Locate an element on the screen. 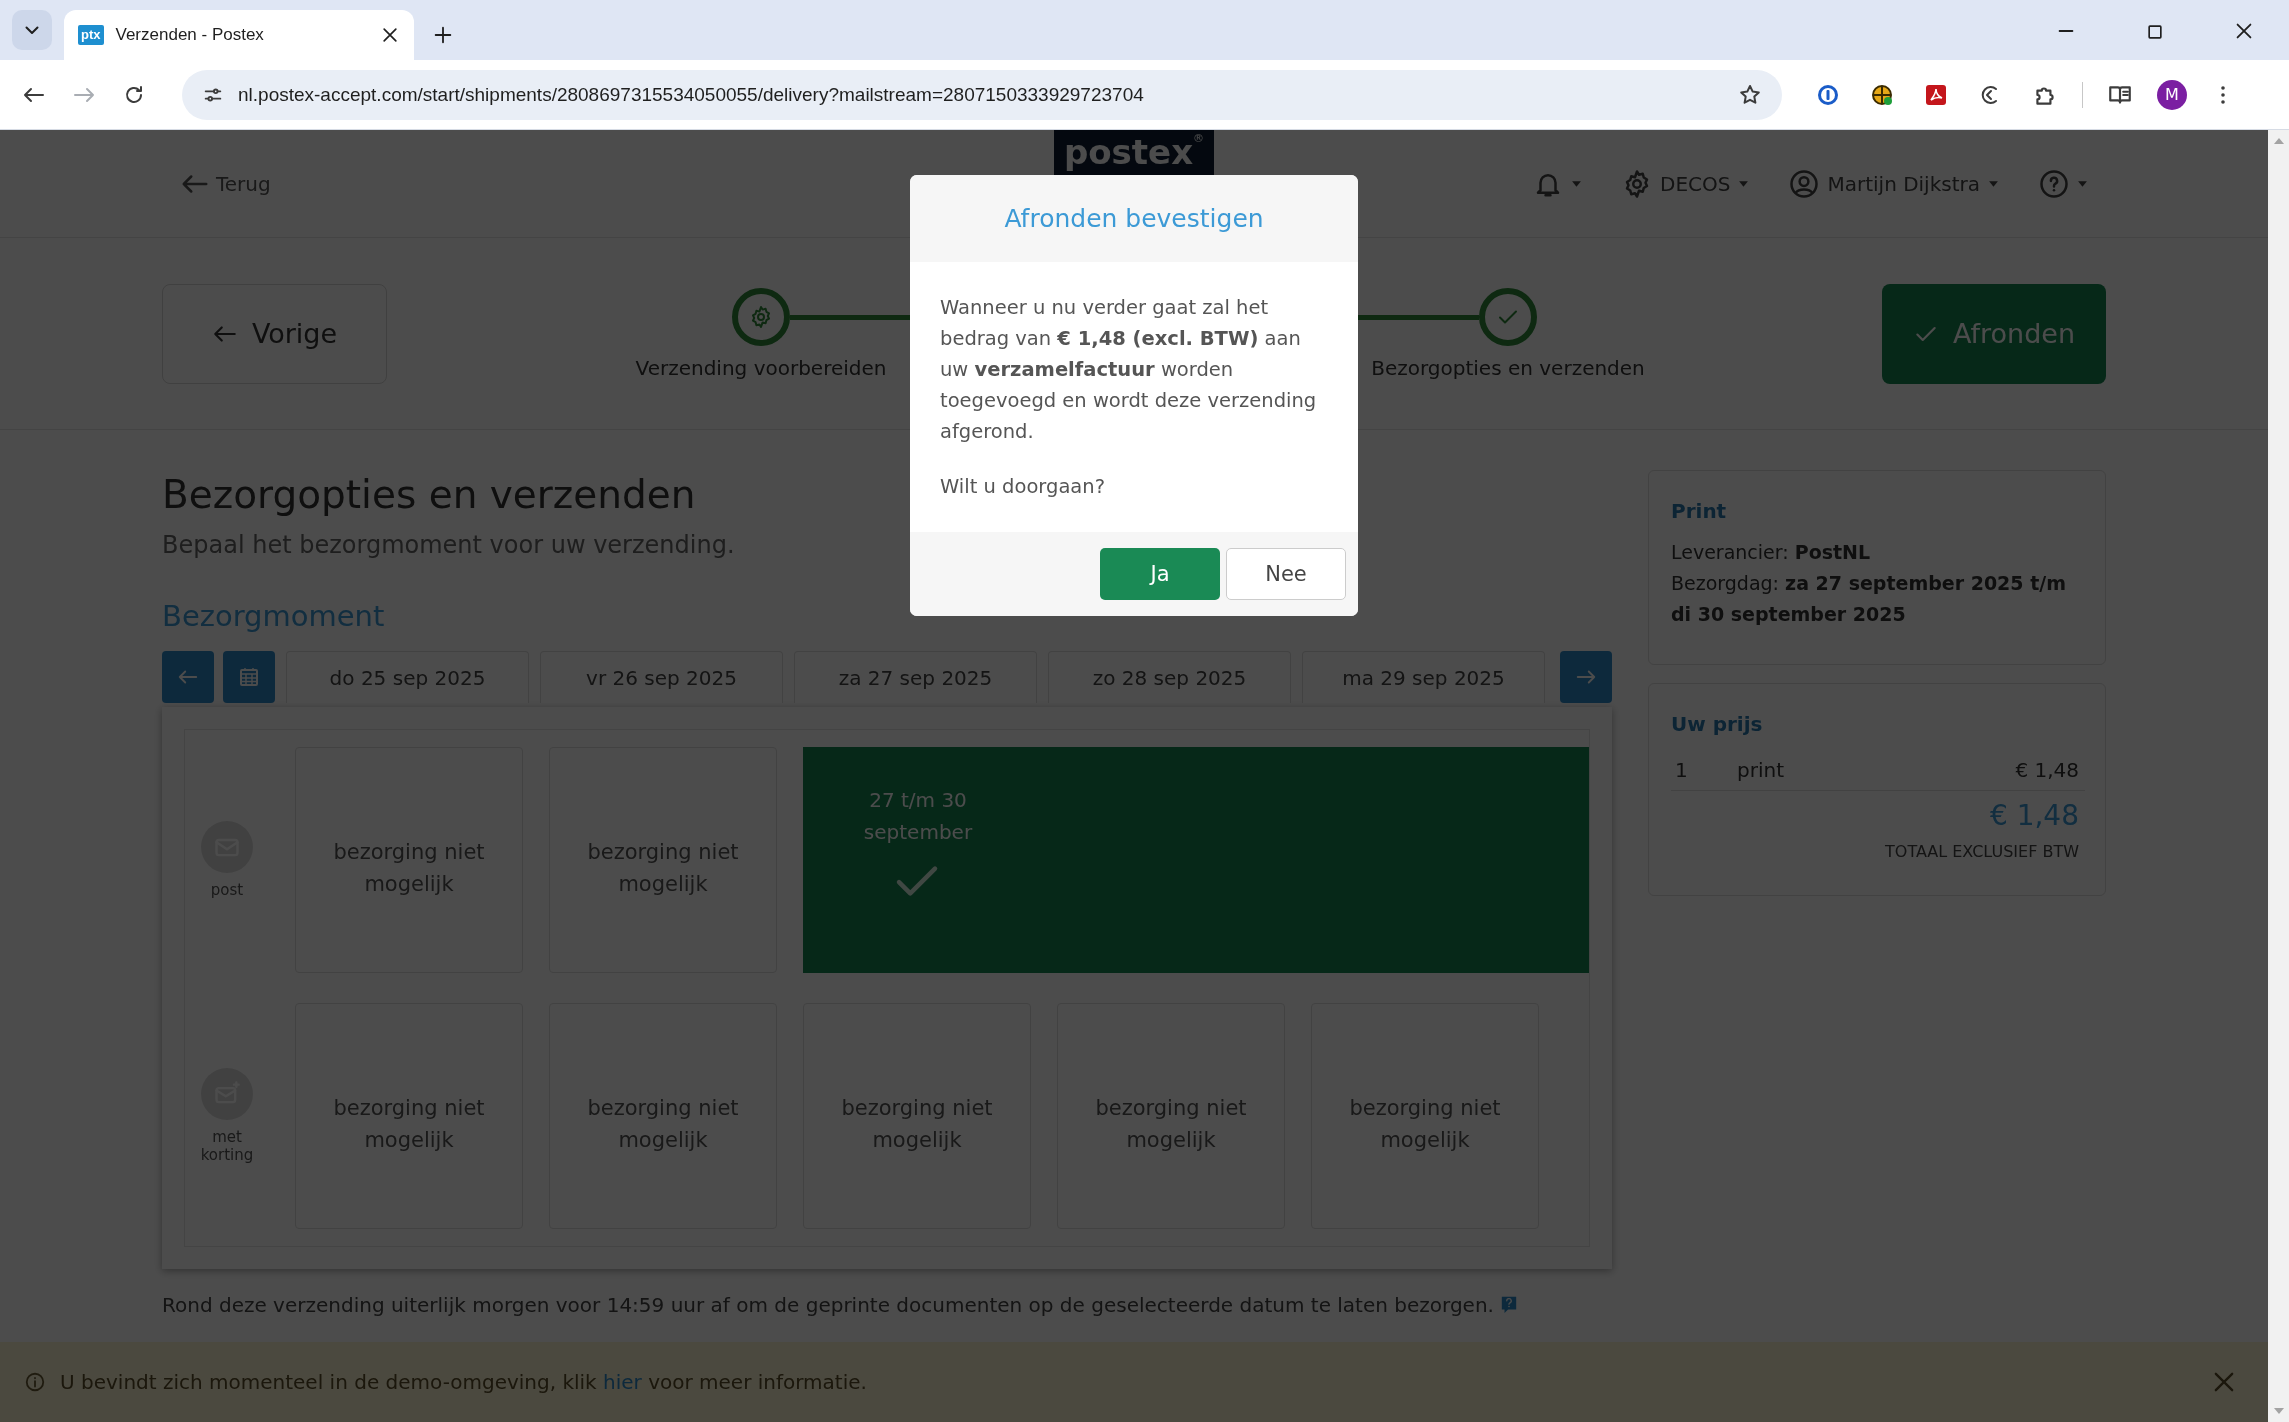 Image resolution: width=2289 pixels, height=1422 pixels. section-title: Bezorgmoment is located at coordinates (273, 616).